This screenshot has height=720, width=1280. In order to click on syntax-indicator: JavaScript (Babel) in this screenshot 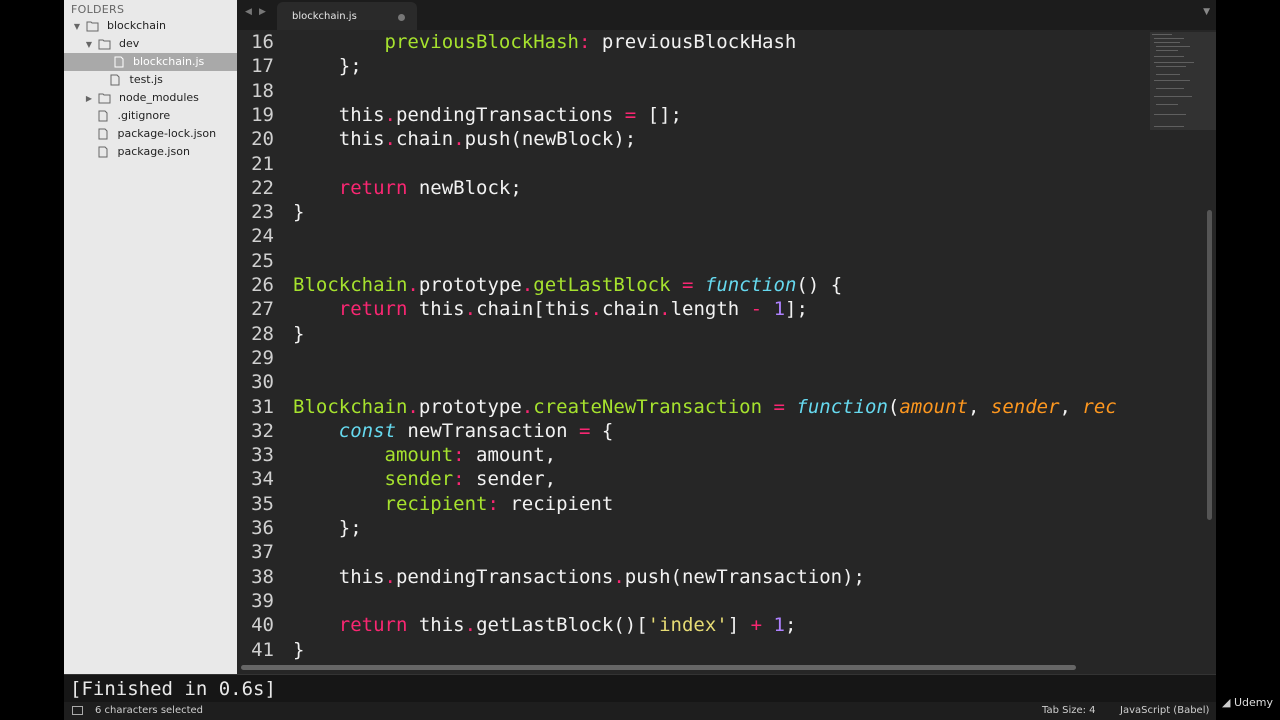, I will do `click(1164, 711)`.